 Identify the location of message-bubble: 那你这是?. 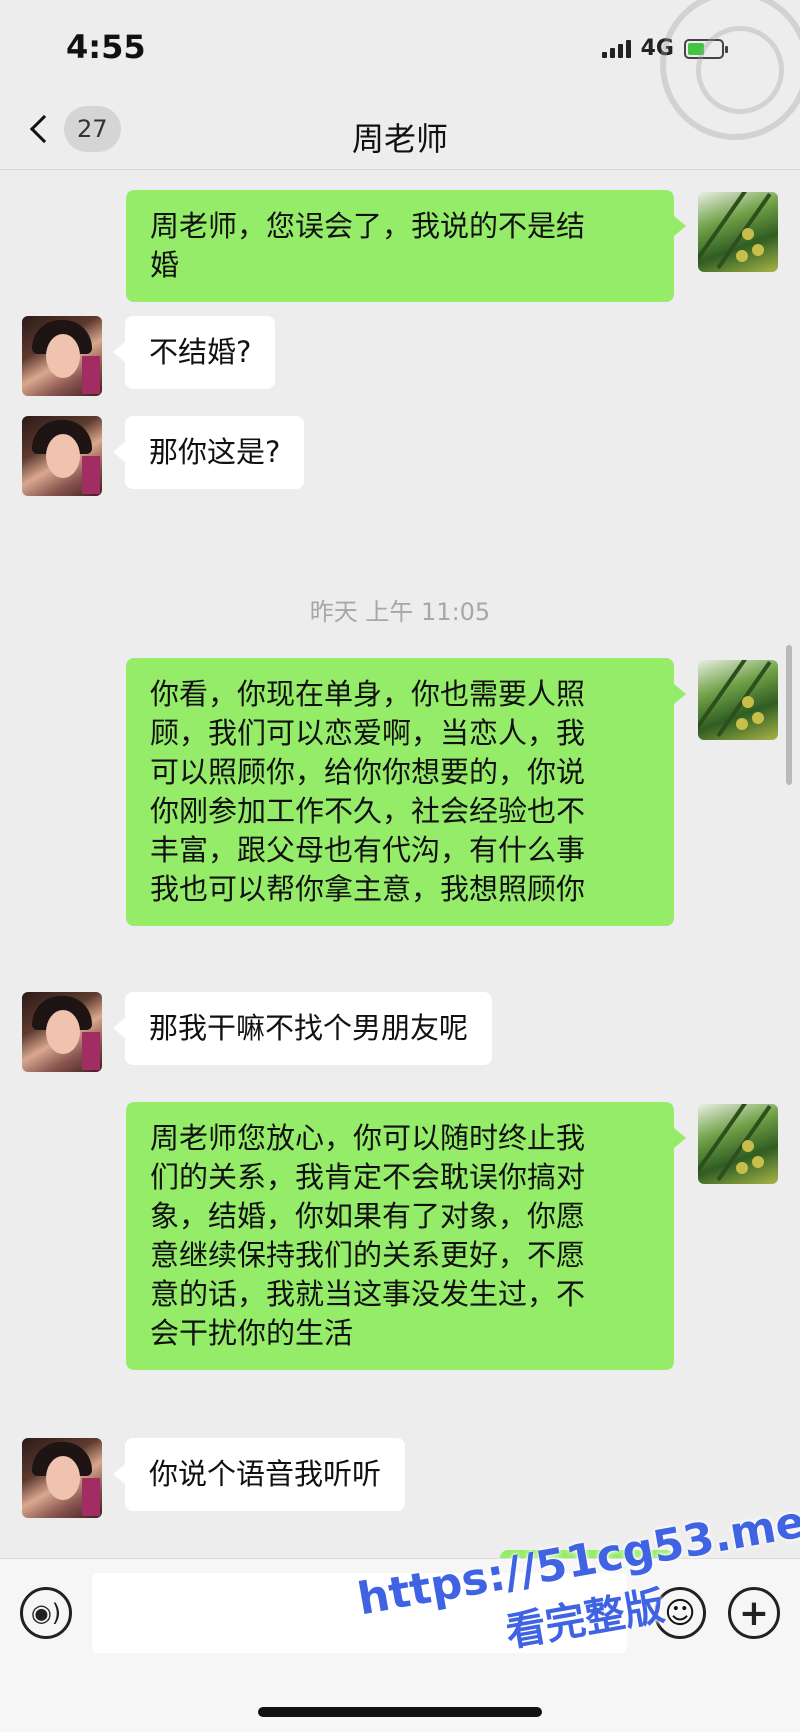
(208, 452).